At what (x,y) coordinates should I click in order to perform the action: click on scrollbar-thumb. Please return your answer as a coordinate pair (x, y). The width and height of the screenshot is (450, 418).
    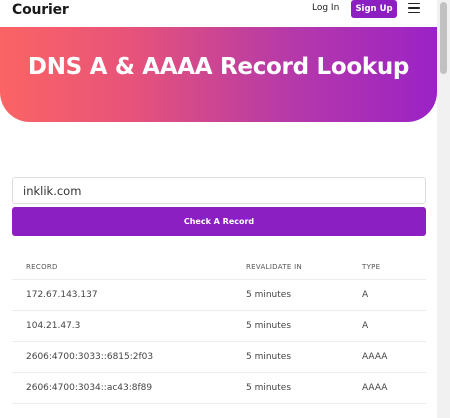
    Looking at the image, I should click on (443, 38).